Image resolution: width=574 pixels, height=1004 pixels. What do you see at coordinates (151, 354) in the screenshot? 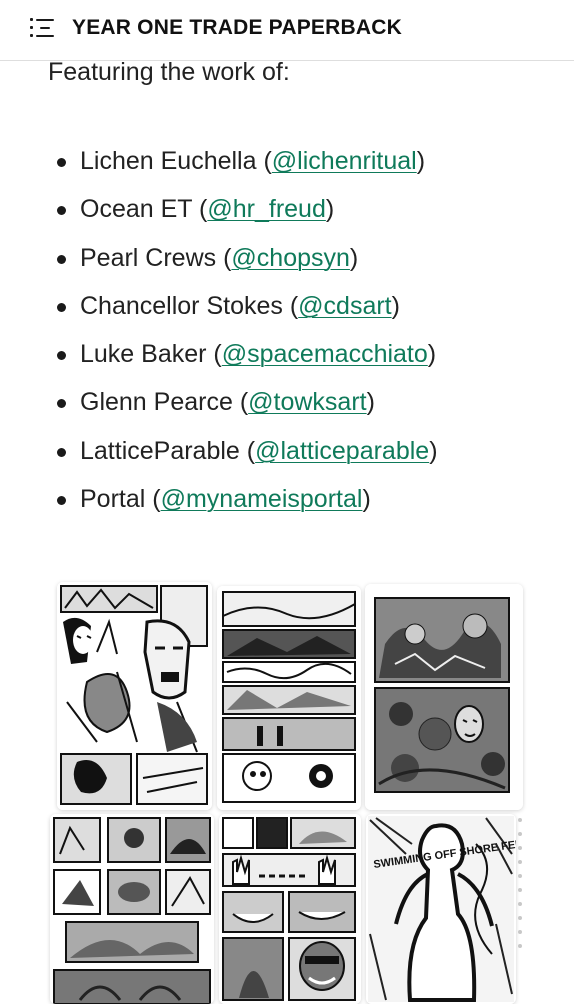
I see `artist-name: Luke Baker (` at bounding box center [151, 354].